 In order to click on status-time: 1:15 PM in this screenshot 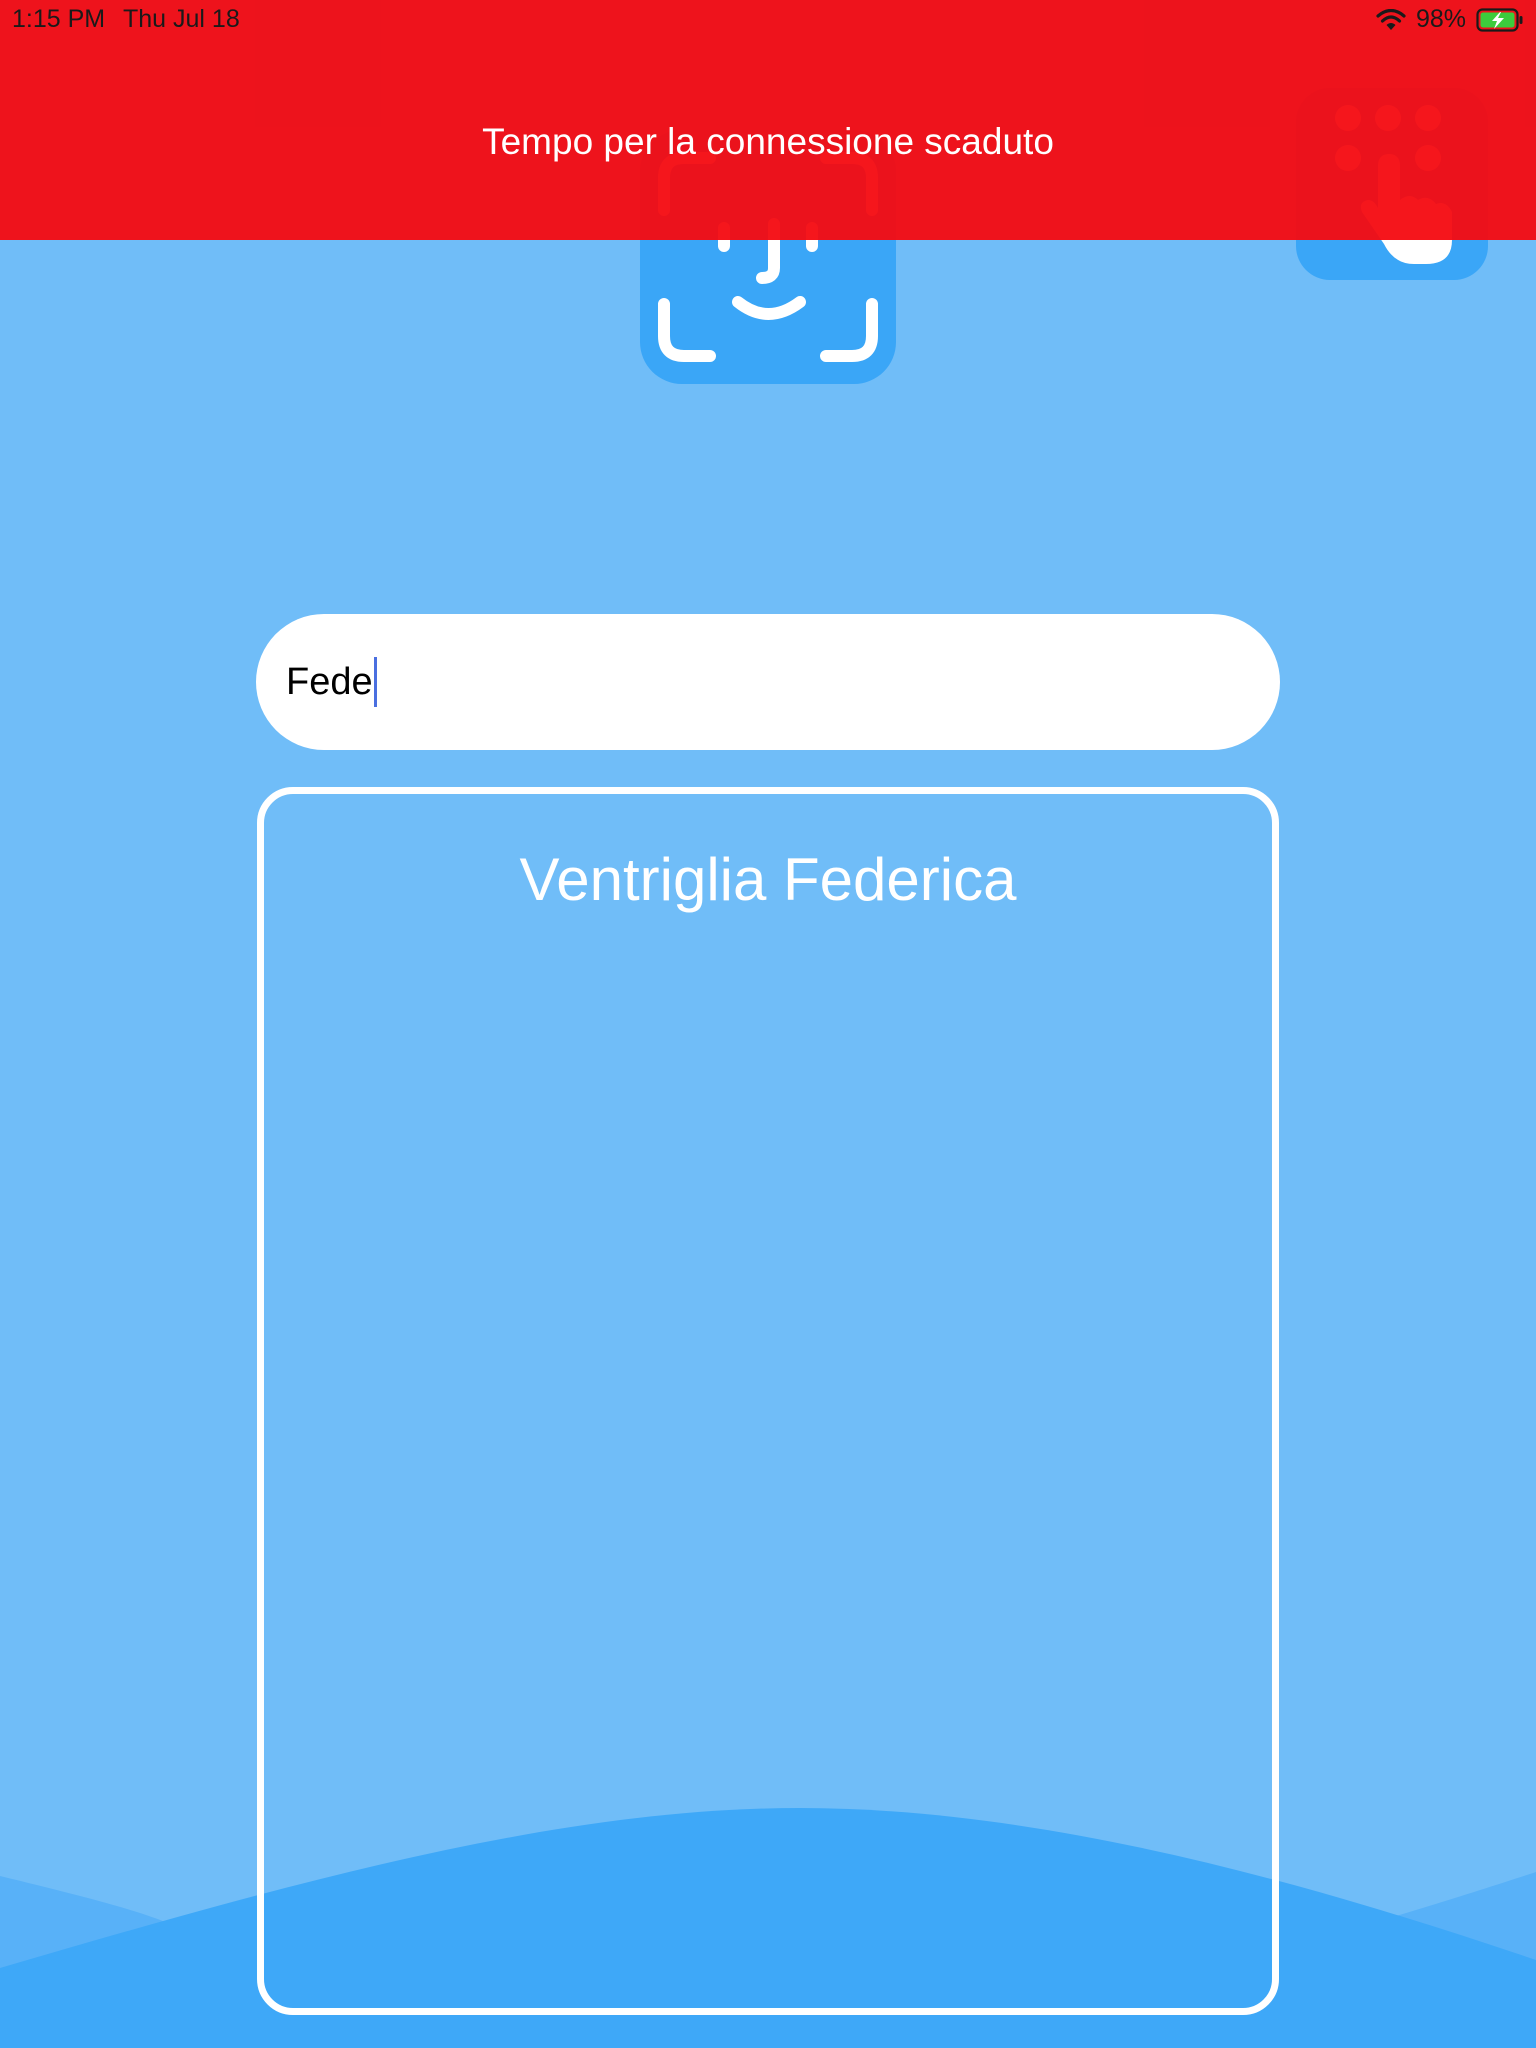, I will do `click(59, 19)`.